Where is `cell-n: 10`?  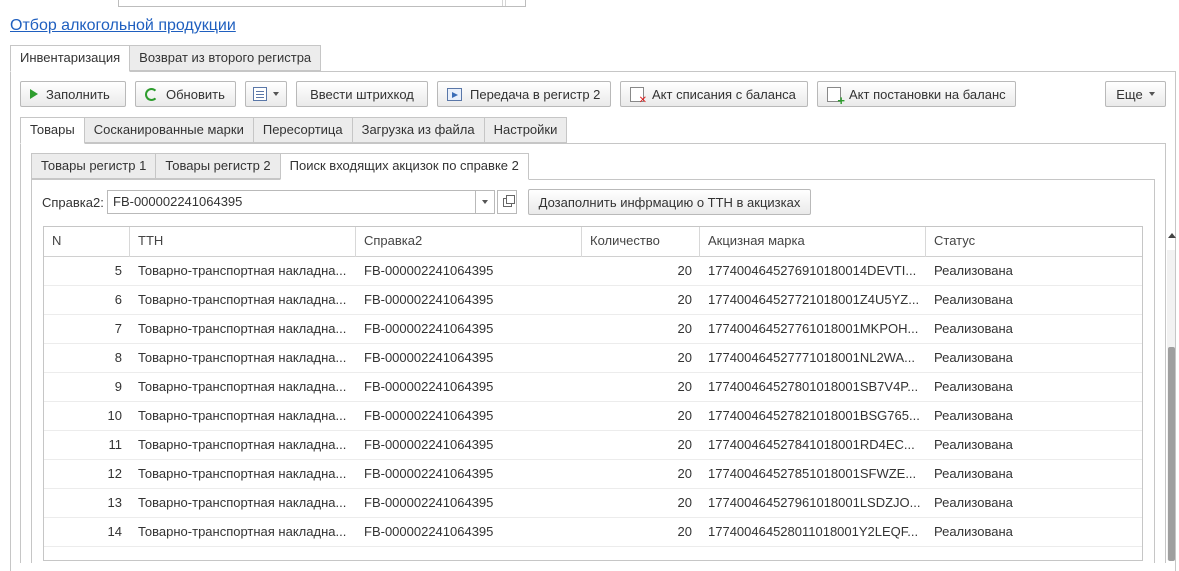 cell-n: 10 is located at coordinates (114, 415).